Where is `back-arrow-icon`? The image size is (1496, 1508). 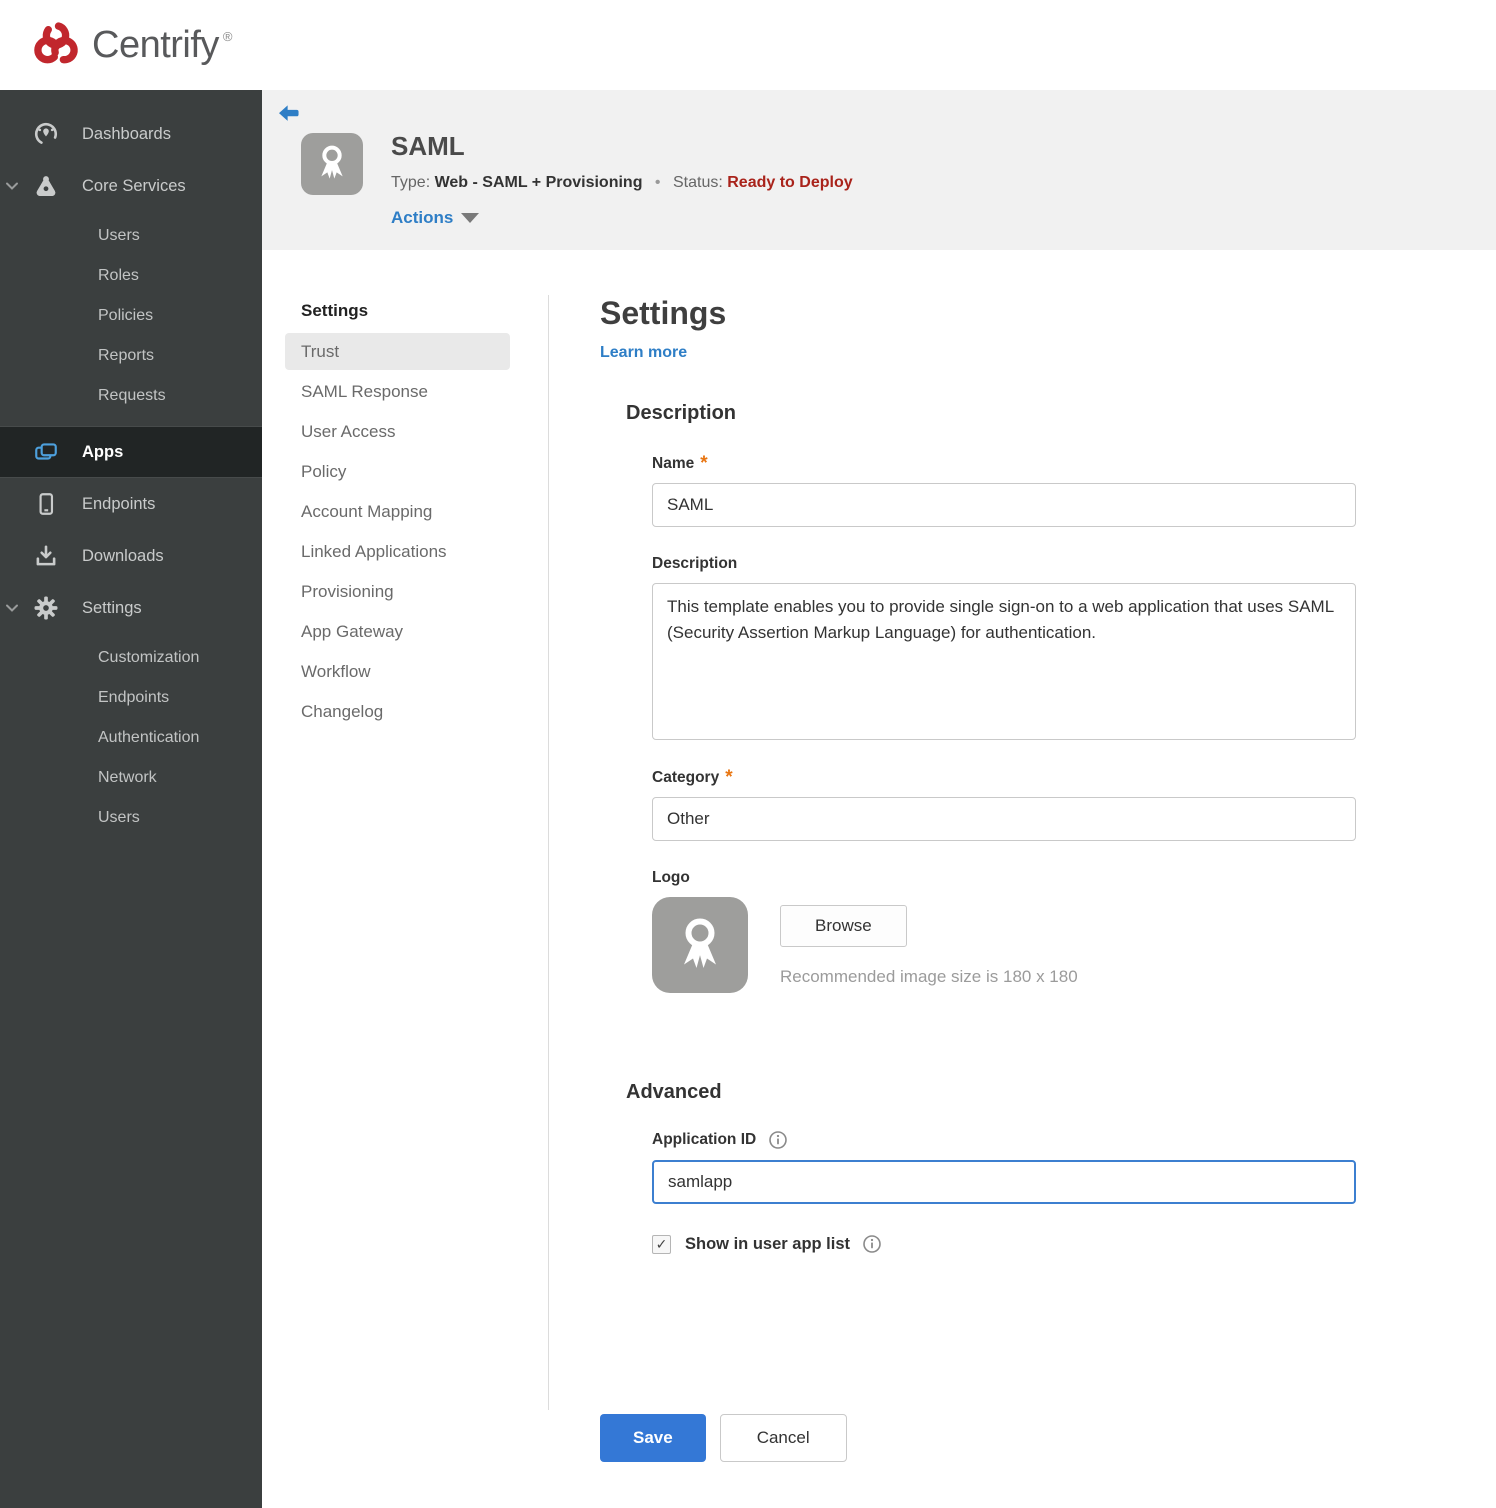
back-arrow-icon is located at coordinates (289, 114).